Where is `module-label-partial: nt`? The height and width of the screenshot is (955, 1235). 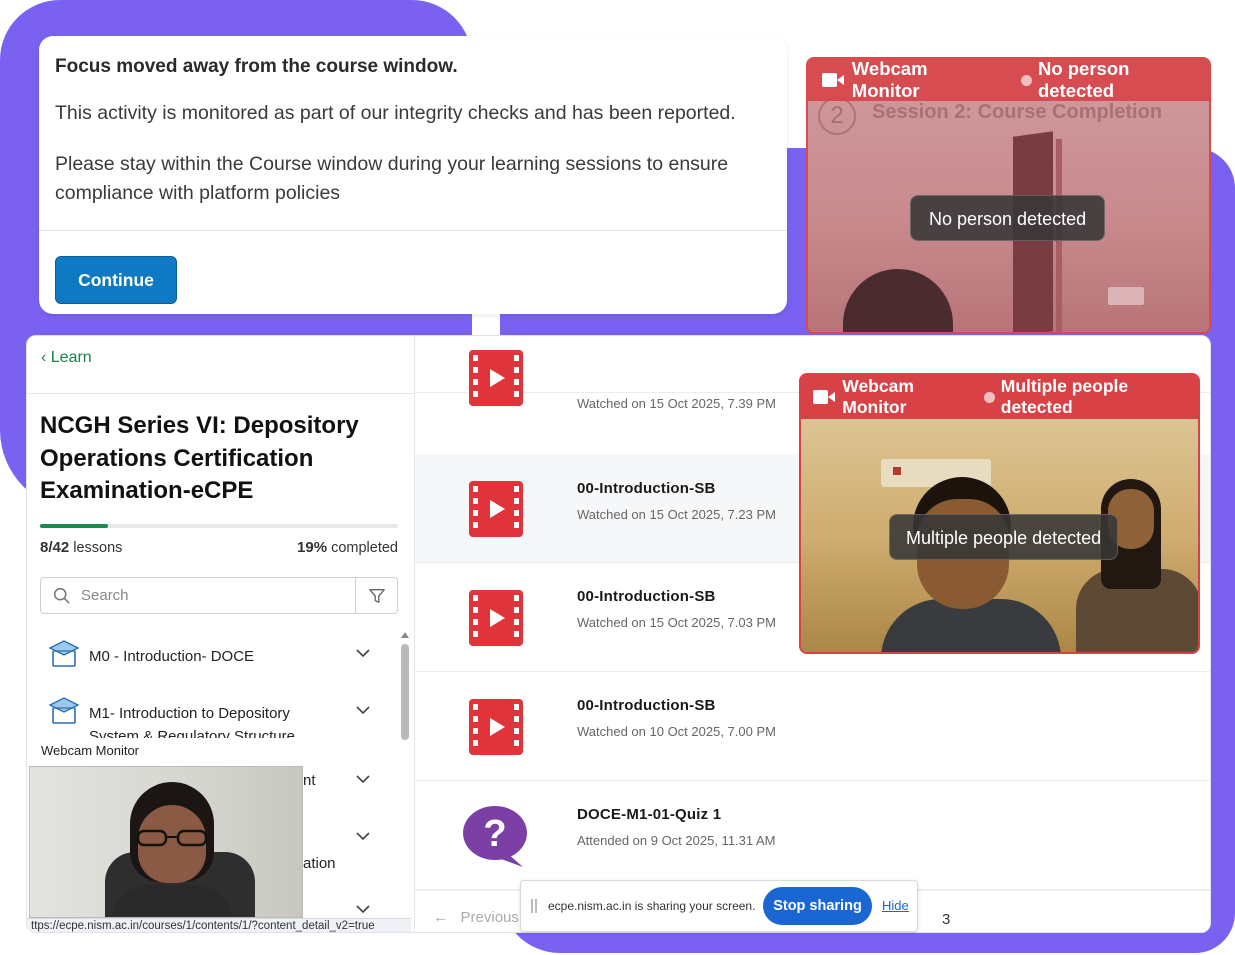
module-label-partial: nt is located at coordinates (309, 780).